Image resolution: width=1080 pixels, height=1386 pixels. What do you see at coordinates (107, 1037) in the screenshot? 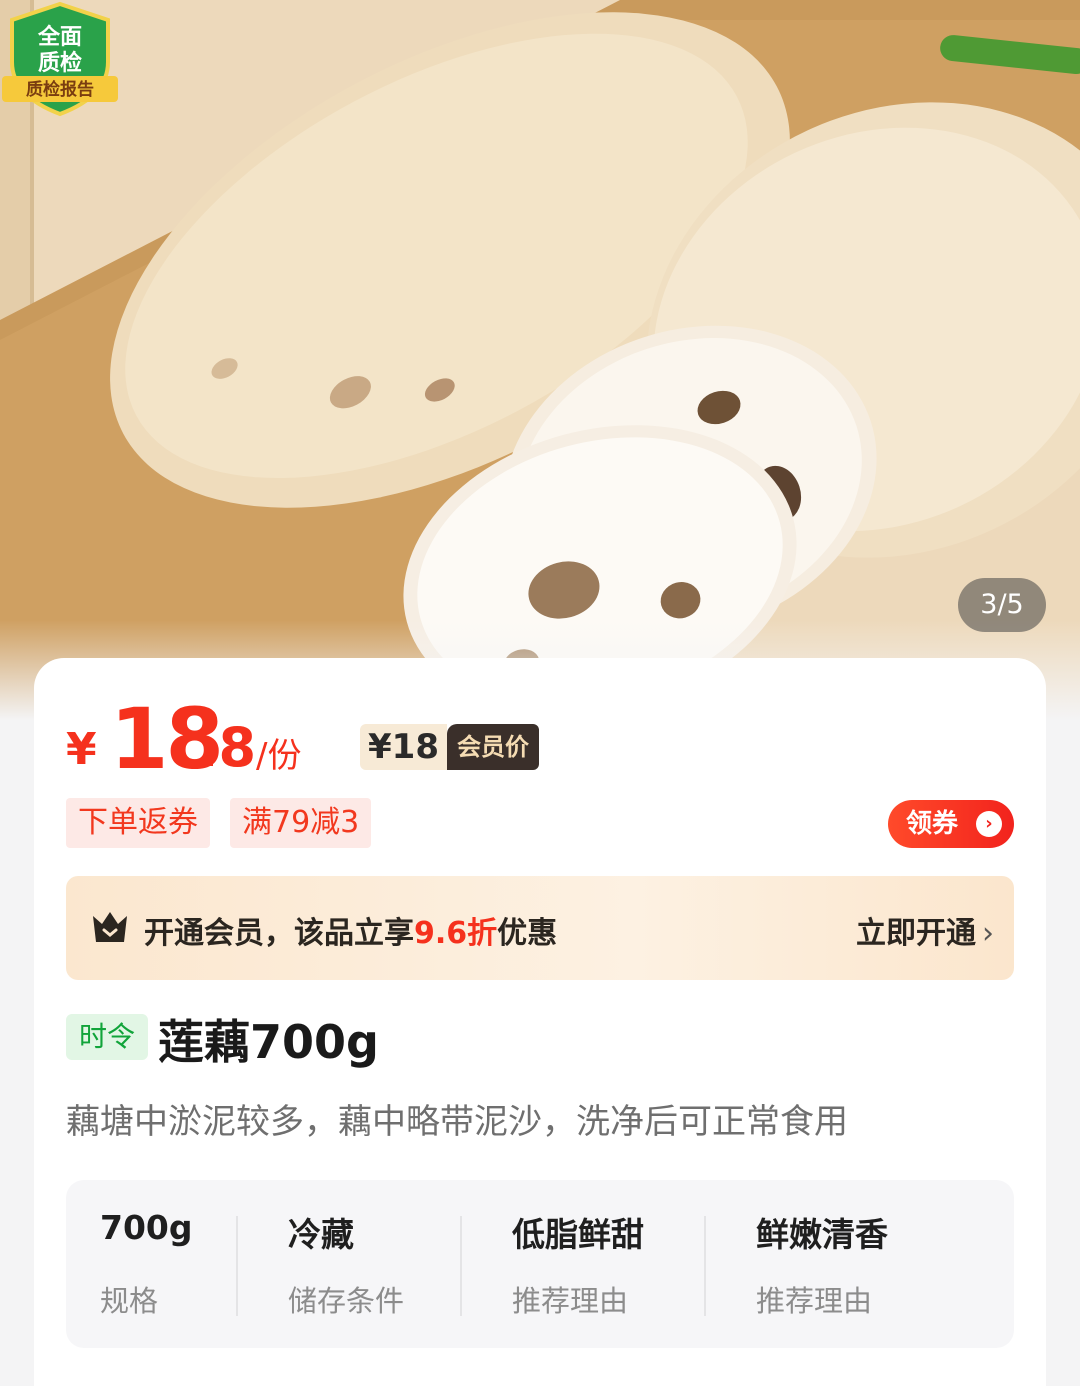
I see `season-tag: 时令` at bounding box center [107, 1037].